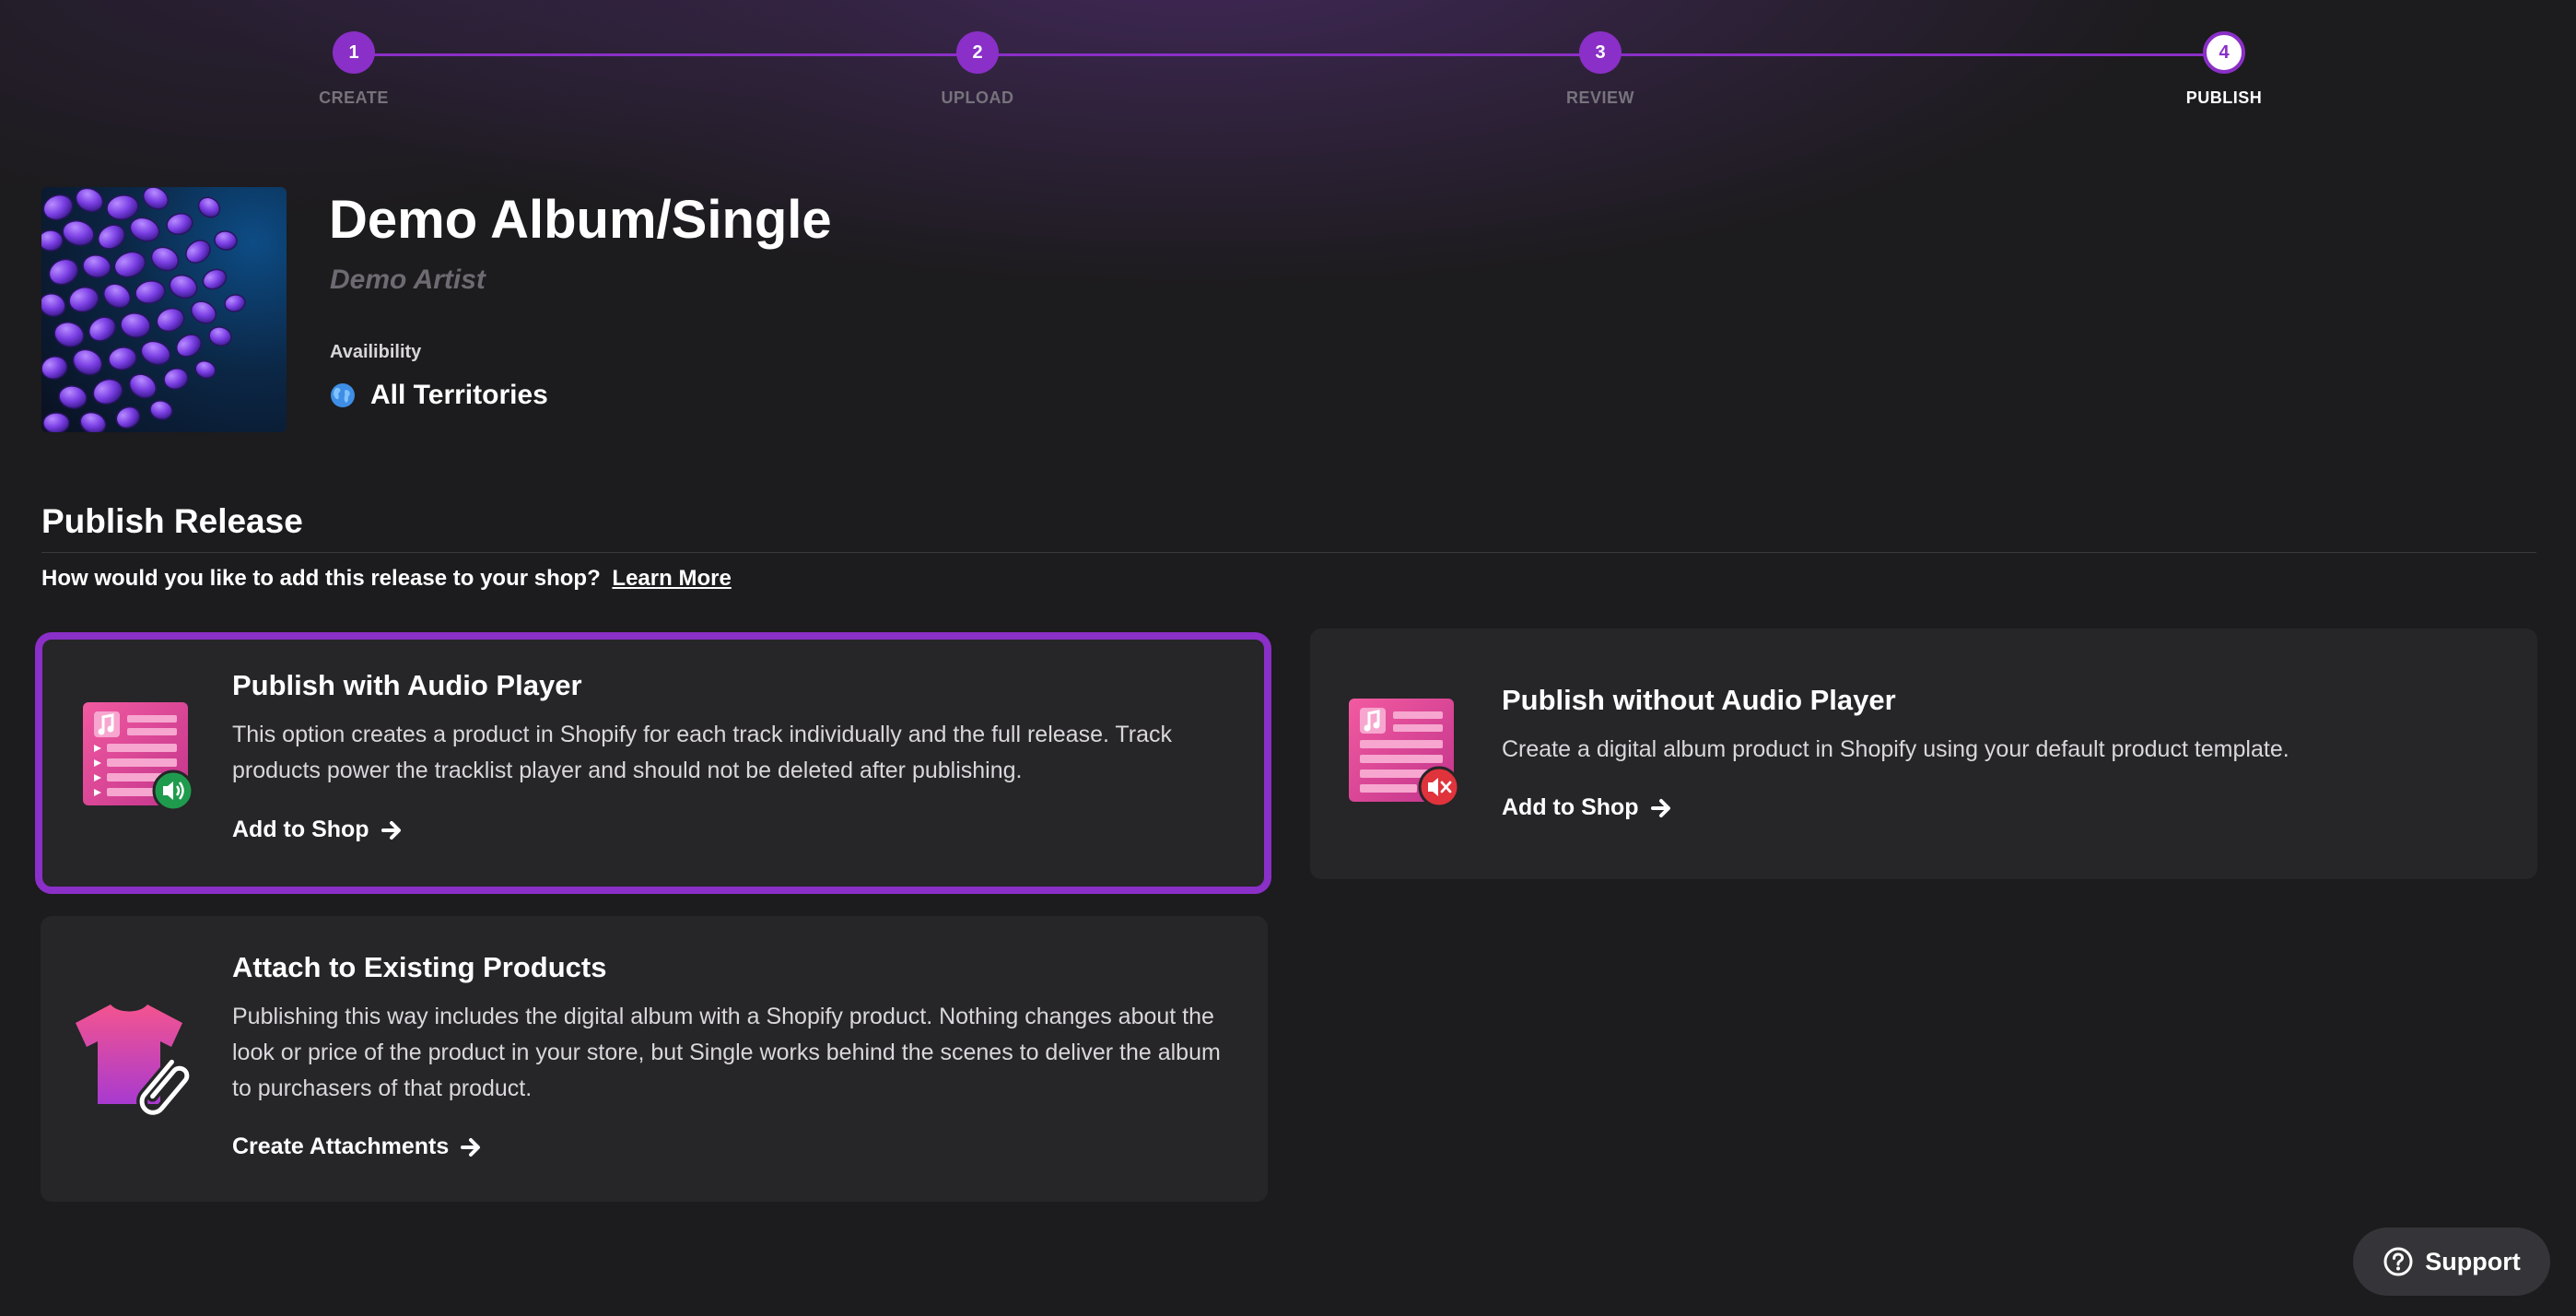  Describe the element at coordinates (580, 220) in the screenshot. I see `release-title: Demo Album/Single` at that location.